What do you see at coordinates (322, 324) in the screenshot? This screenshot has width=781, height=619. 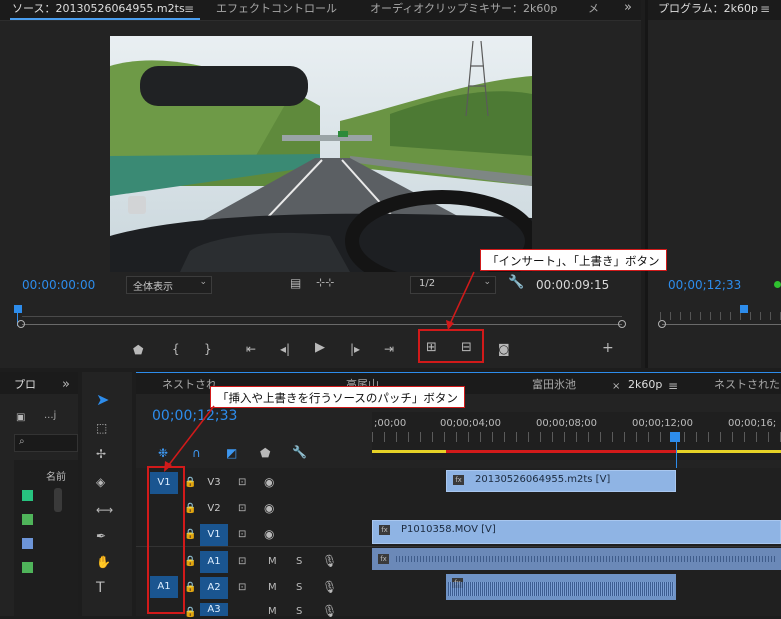 I see `source-zoom-bar` at bounding box center [322, 324].